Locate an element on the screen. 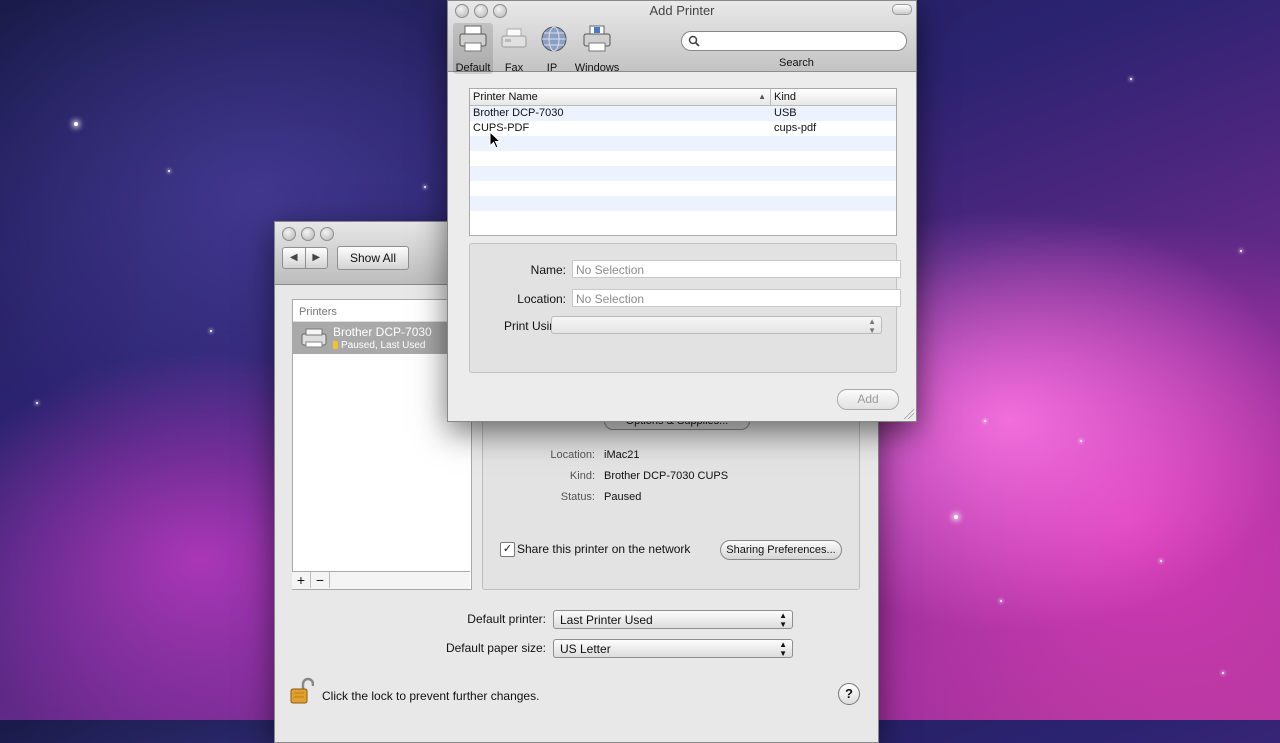  add-button: Add is located at coordinates (868, 399).